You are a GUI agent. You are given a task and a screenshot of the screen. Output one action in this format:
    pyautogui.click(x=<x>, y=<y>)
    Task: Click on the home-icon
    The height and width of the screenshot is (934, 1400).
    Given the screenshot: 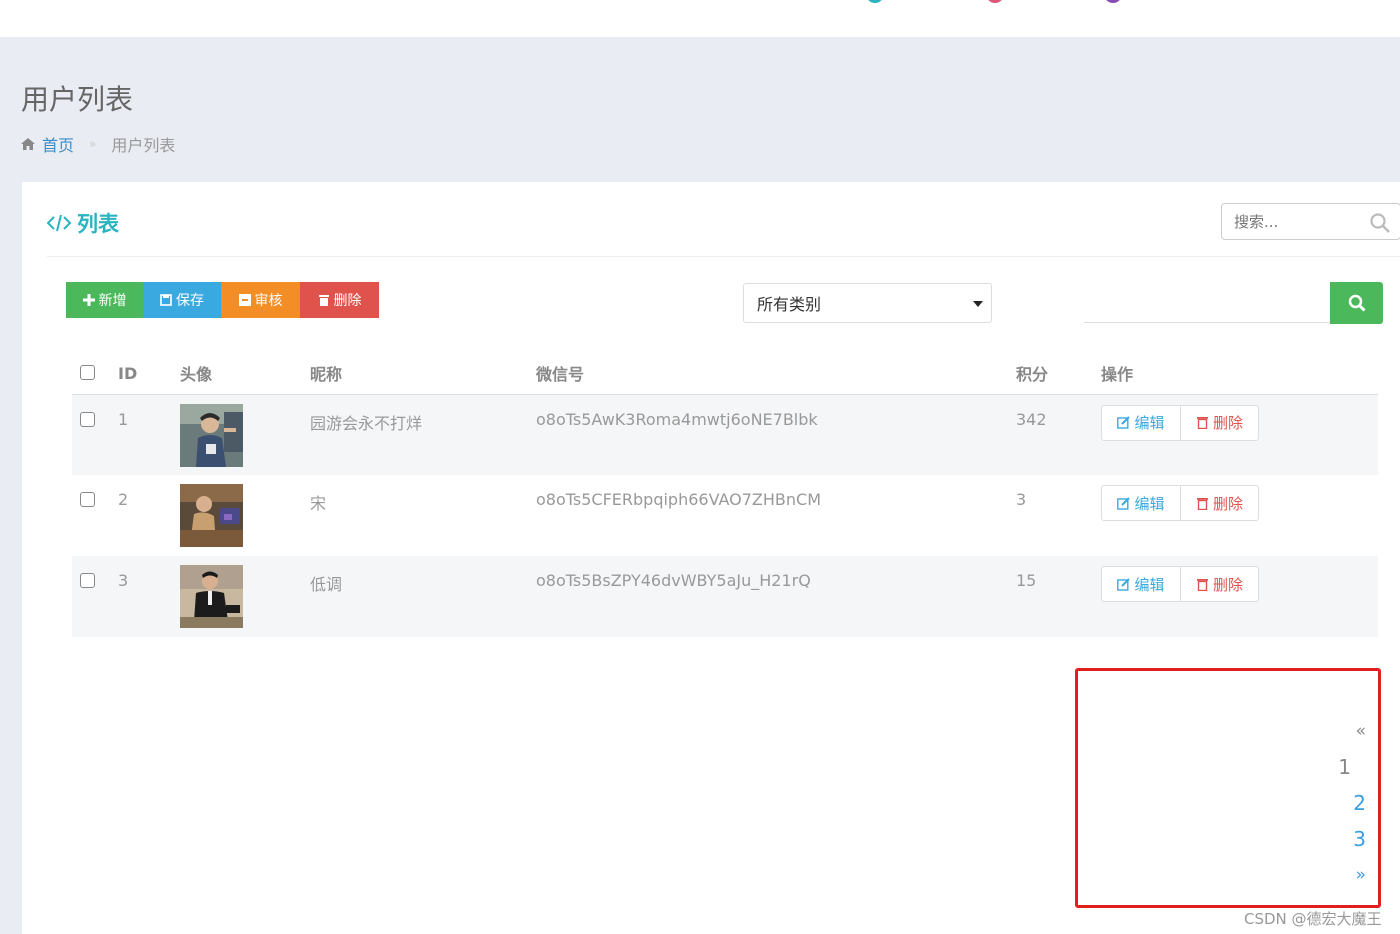 What is the action you would take?
    pyautogui.click(x=28, y=144)
    